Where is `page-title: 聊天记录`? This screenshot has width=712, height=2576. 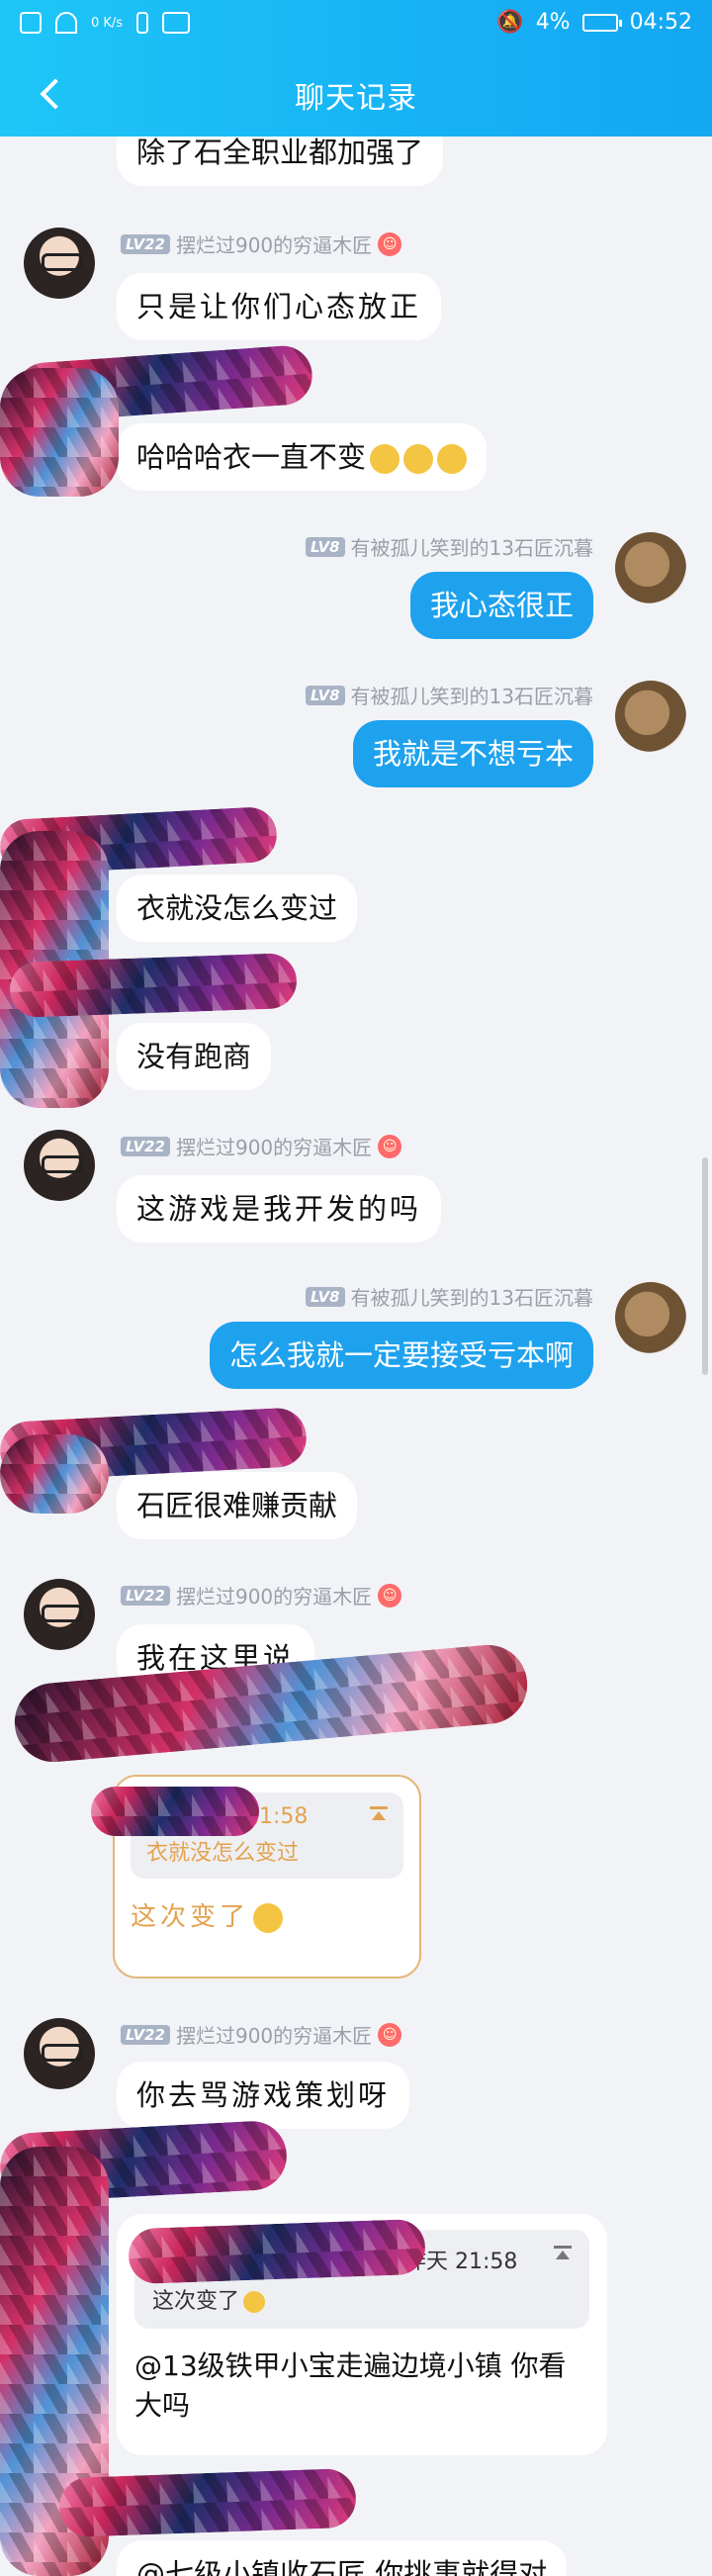
page-title: 聊天记录 is located at coordinates (356, 98).